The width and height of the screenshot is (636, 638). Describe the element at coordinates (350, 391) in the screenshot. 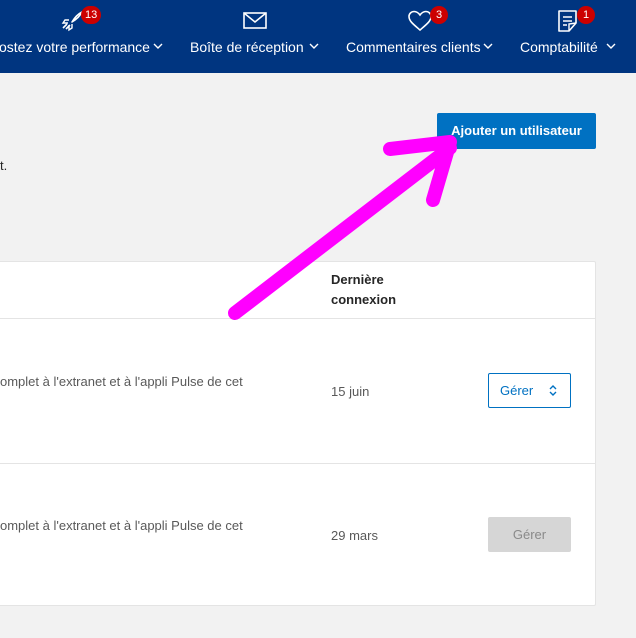

I see `row-last-login: 15 juin` at that location.